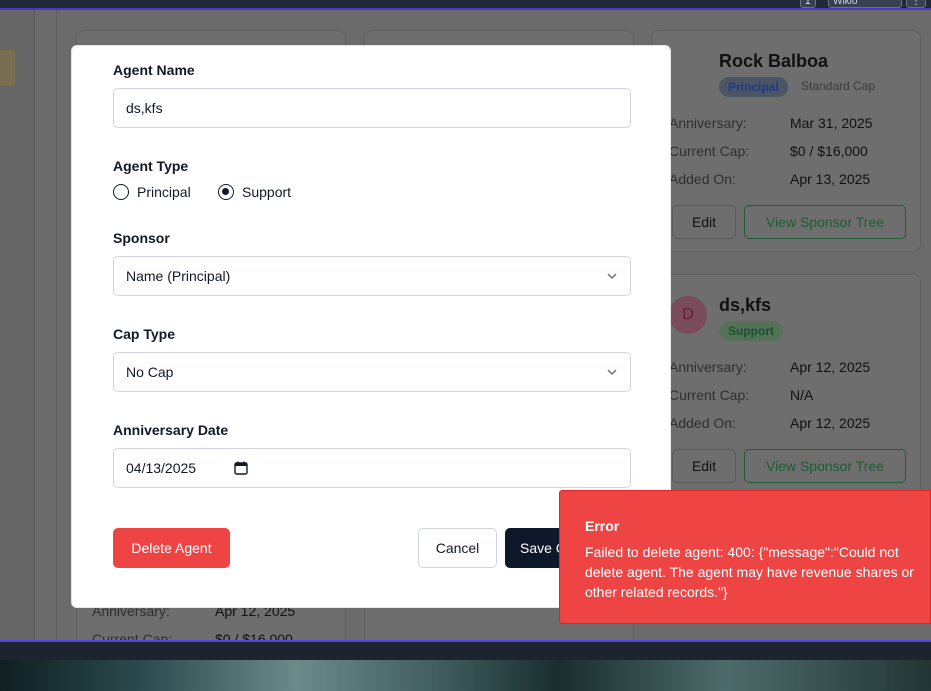  I want to click on sponsor-selected-value: Name (Principal), so click(178, 276).